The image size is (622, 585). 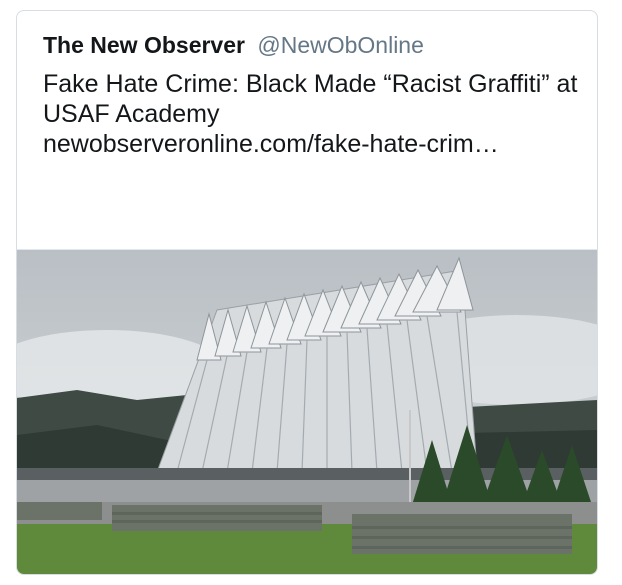 I want to click on author-handle: @NewObOnline, so click(x=340, y=45).